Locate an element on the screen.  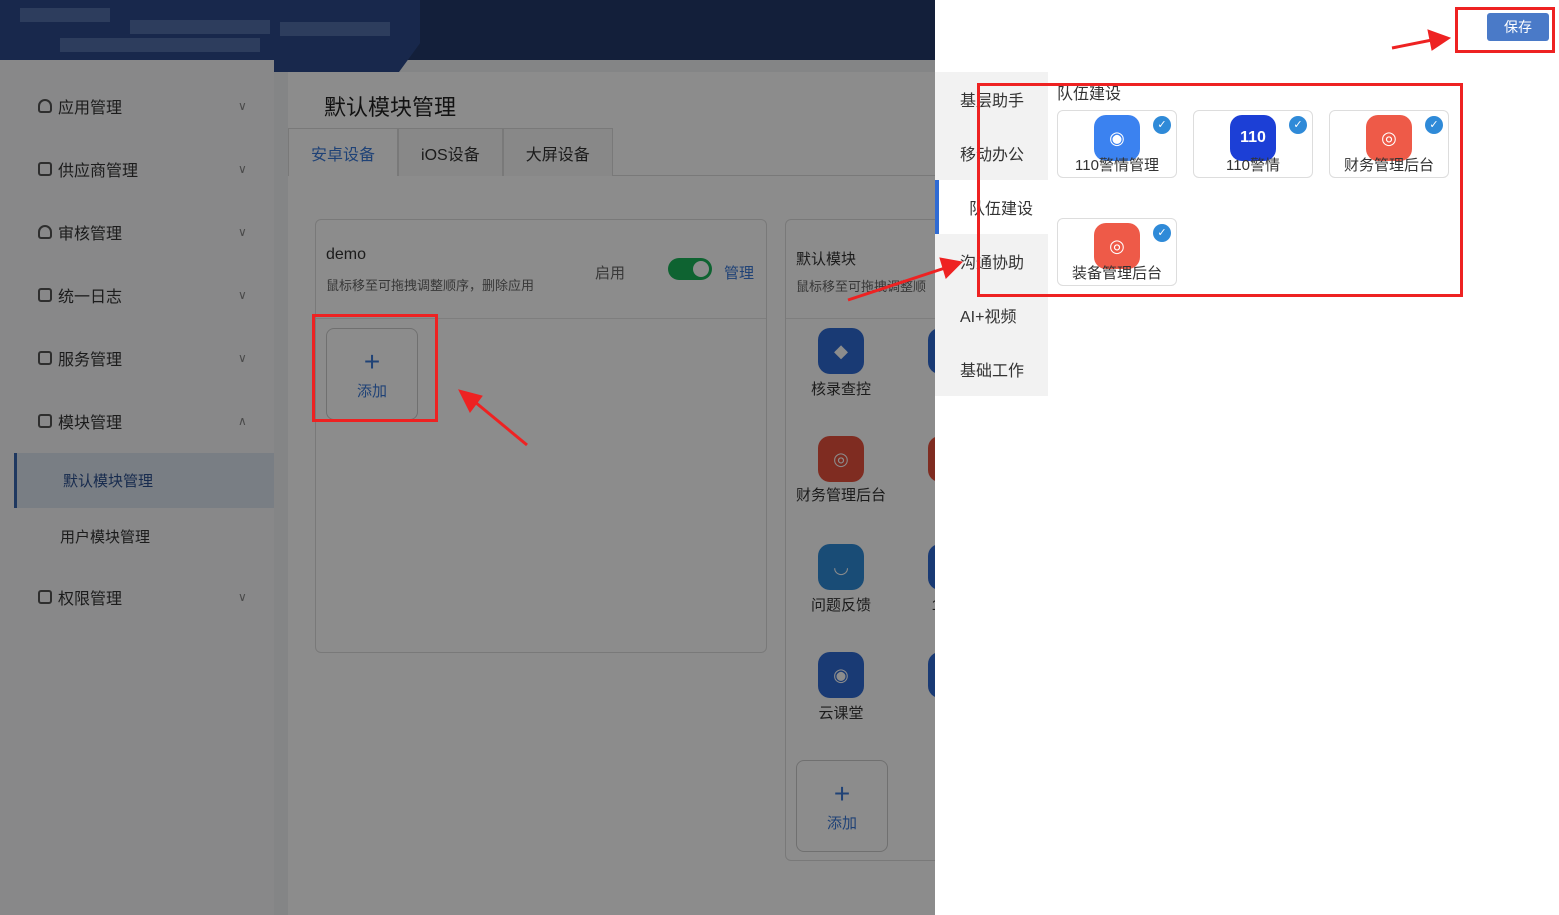
annotation-box-save is located at coordinates (1505, 30).